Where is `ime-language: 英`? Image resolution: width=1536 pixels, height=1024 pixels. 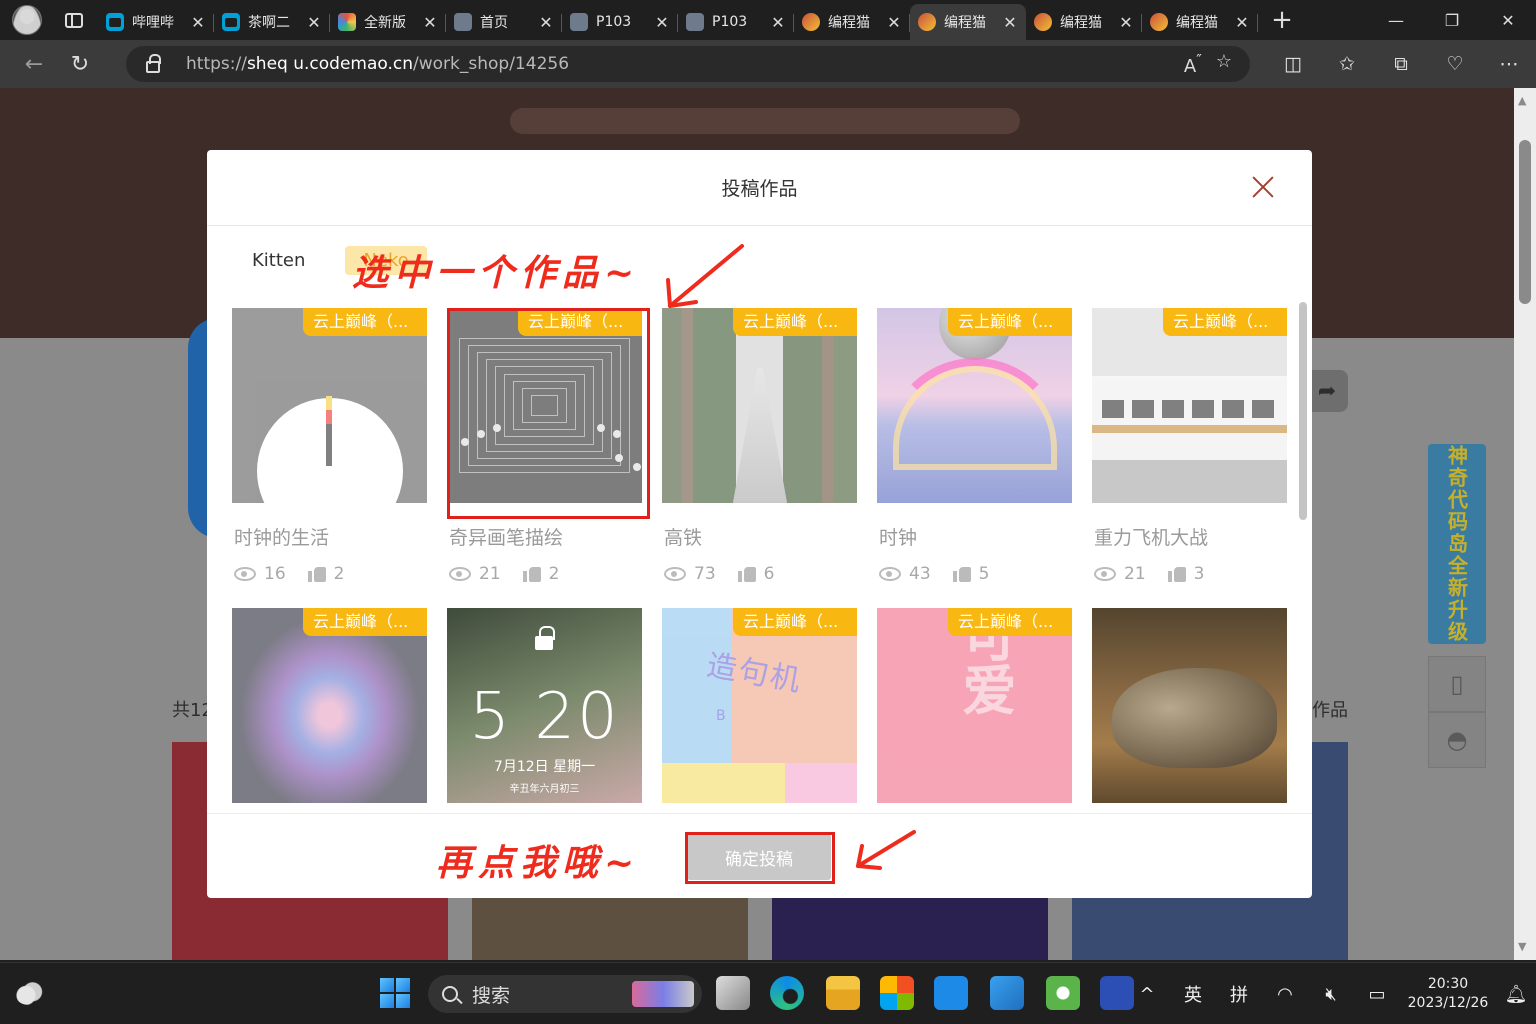 ime-language: 英 is located at coordinates (1193, 994).